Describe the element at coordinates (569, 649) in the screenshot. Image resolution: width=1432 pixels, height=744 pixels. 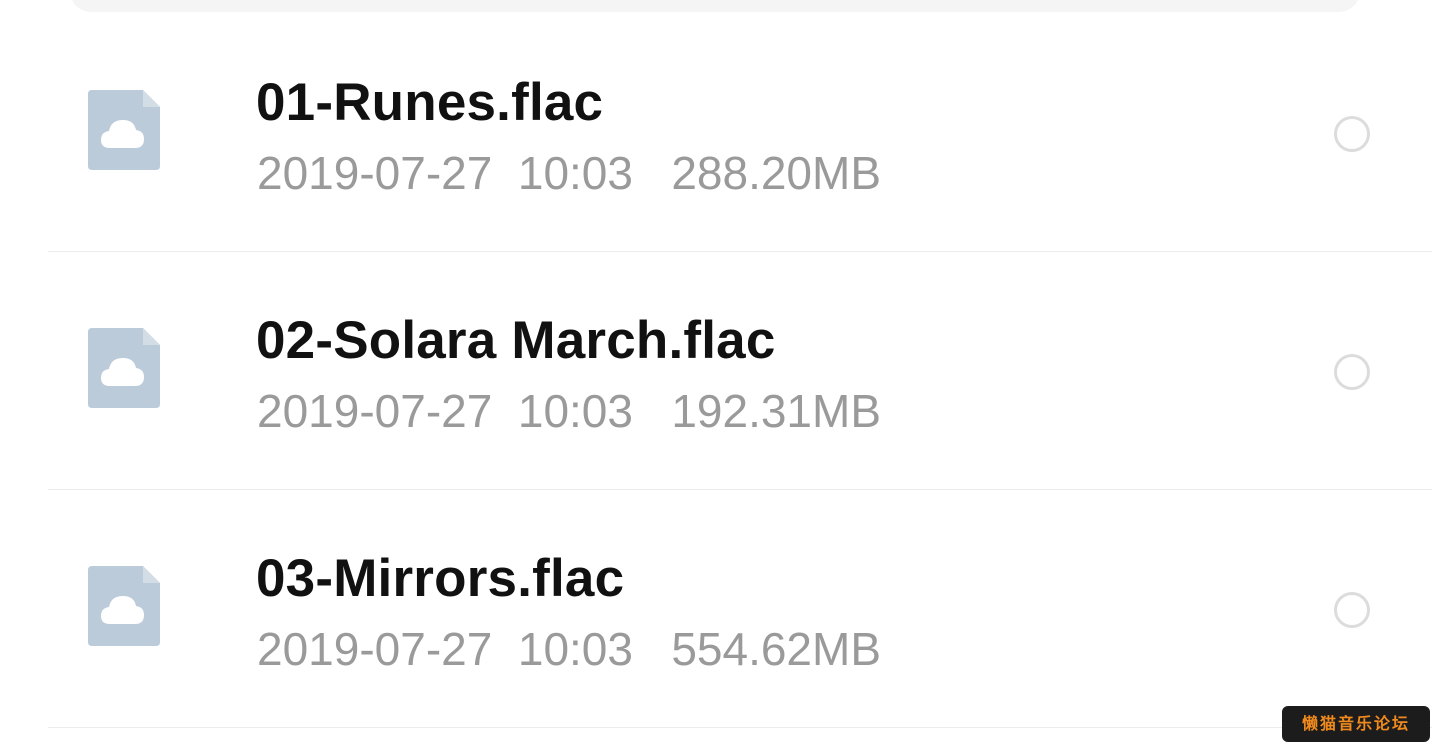
I see `file-meta: 2019-07-27 10:03 554.62MB` at that location.